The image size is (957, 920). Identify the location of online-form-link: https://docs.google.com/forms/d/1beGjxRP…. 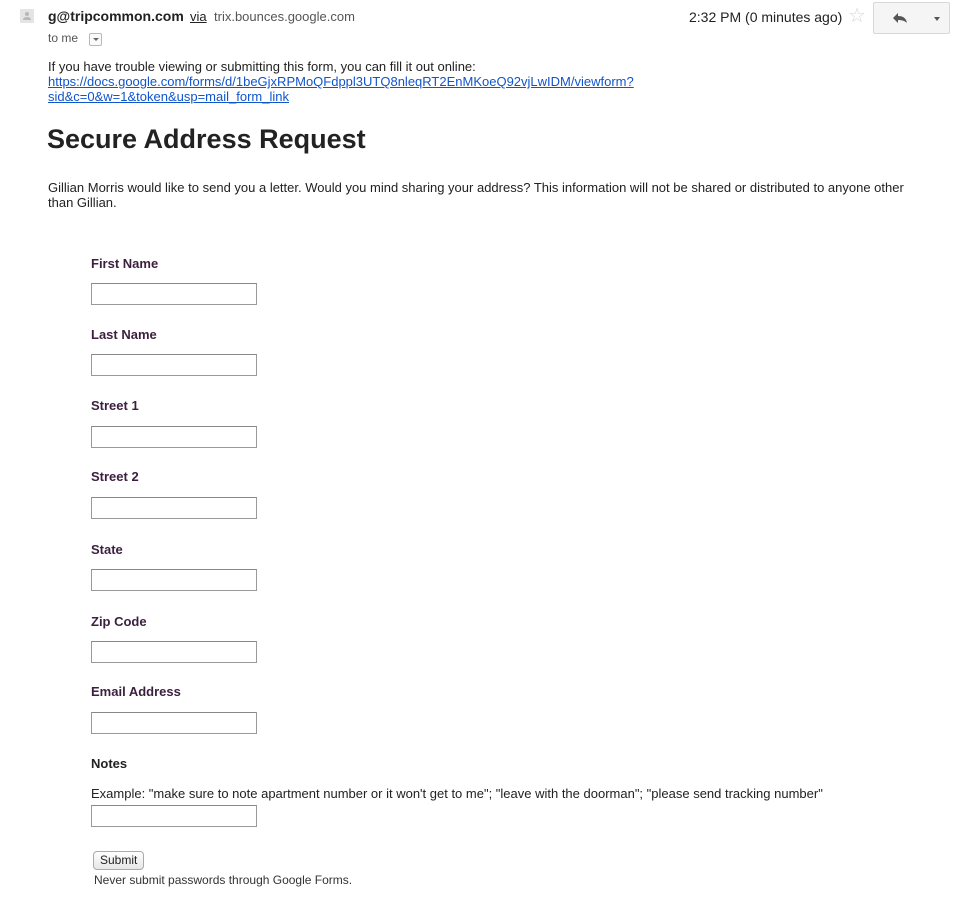
(398, 89).